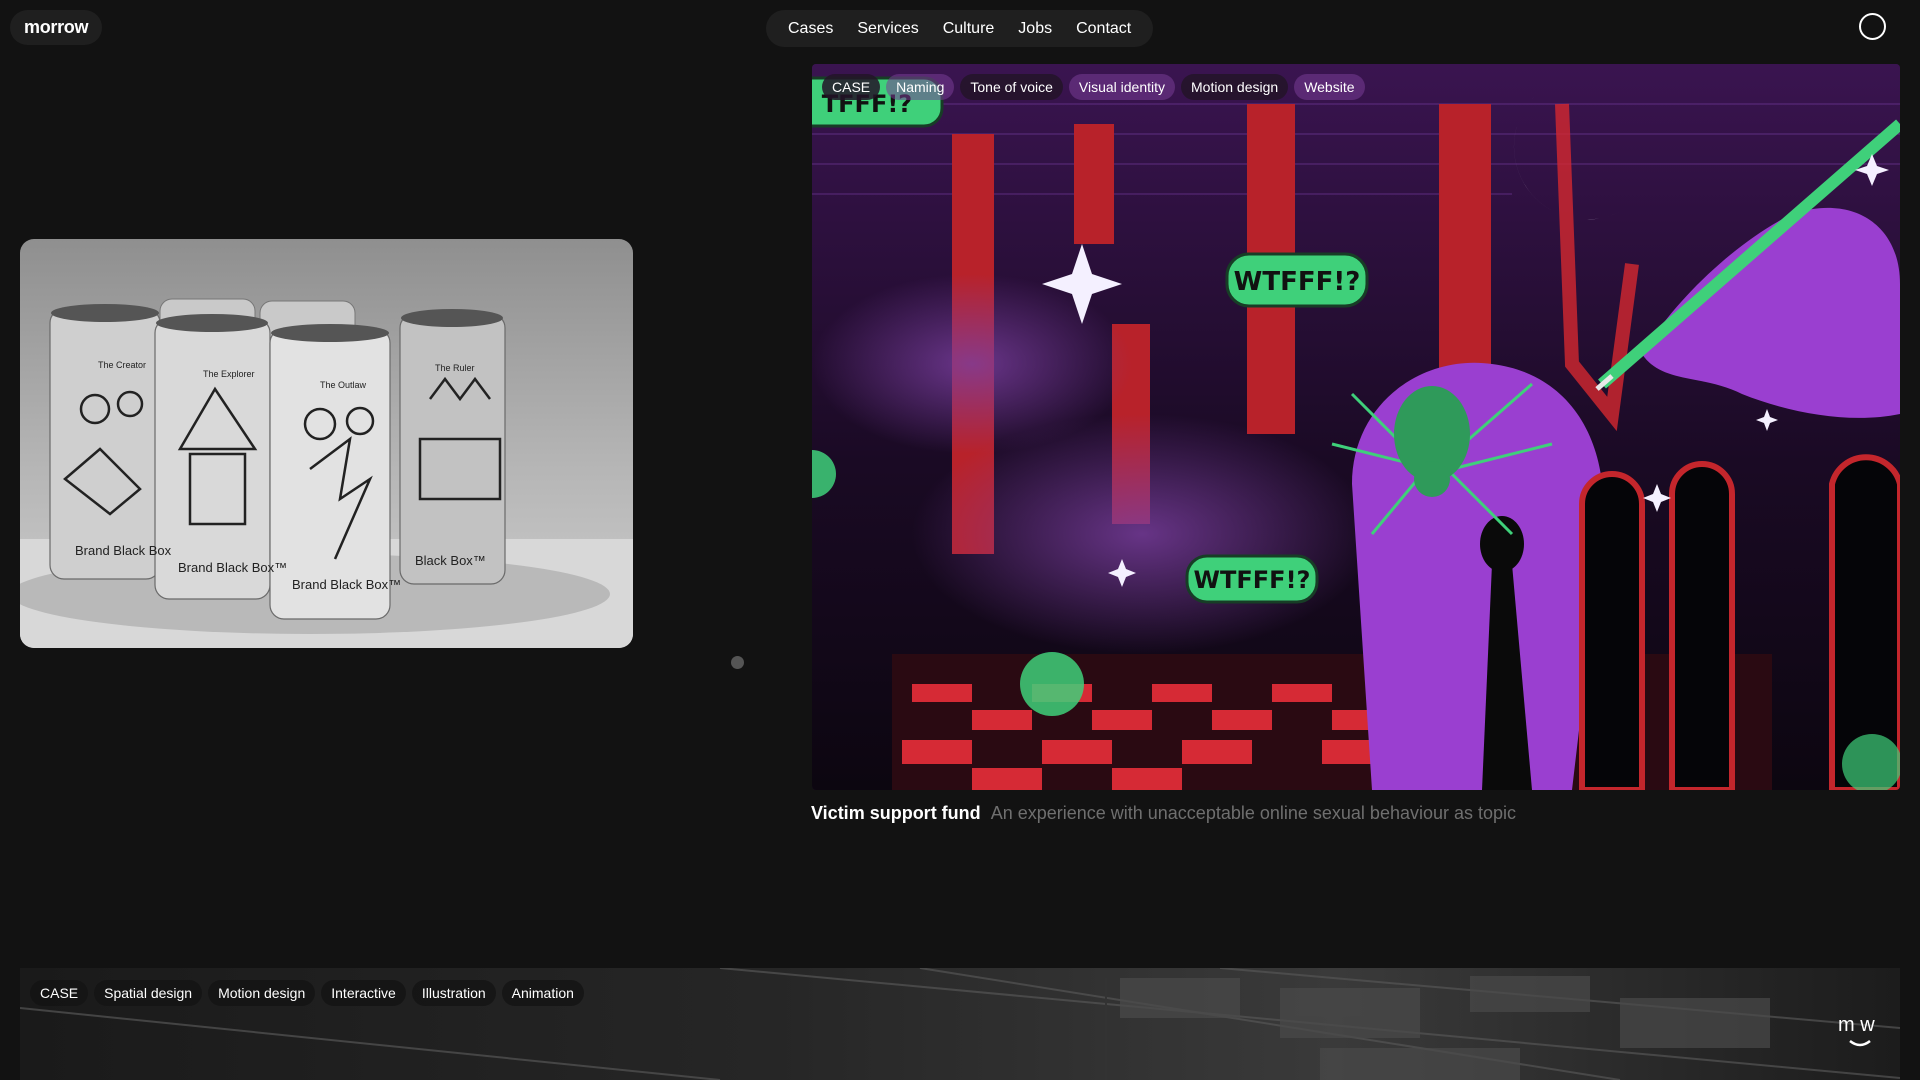 Image resolution: width=1920 pixels, height=1080 pixels. What do you see at coordinates (455, 368) in the screenshot?
I see `can-label-ruler: The Ruler` at bounding box center [455, 368].